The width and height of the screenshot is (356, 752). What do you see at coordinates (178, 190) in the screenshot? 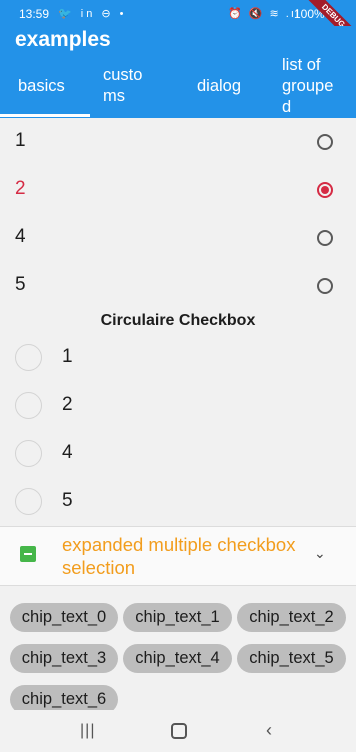
I see `radio-row: 2` at bounding box center [178, 190].